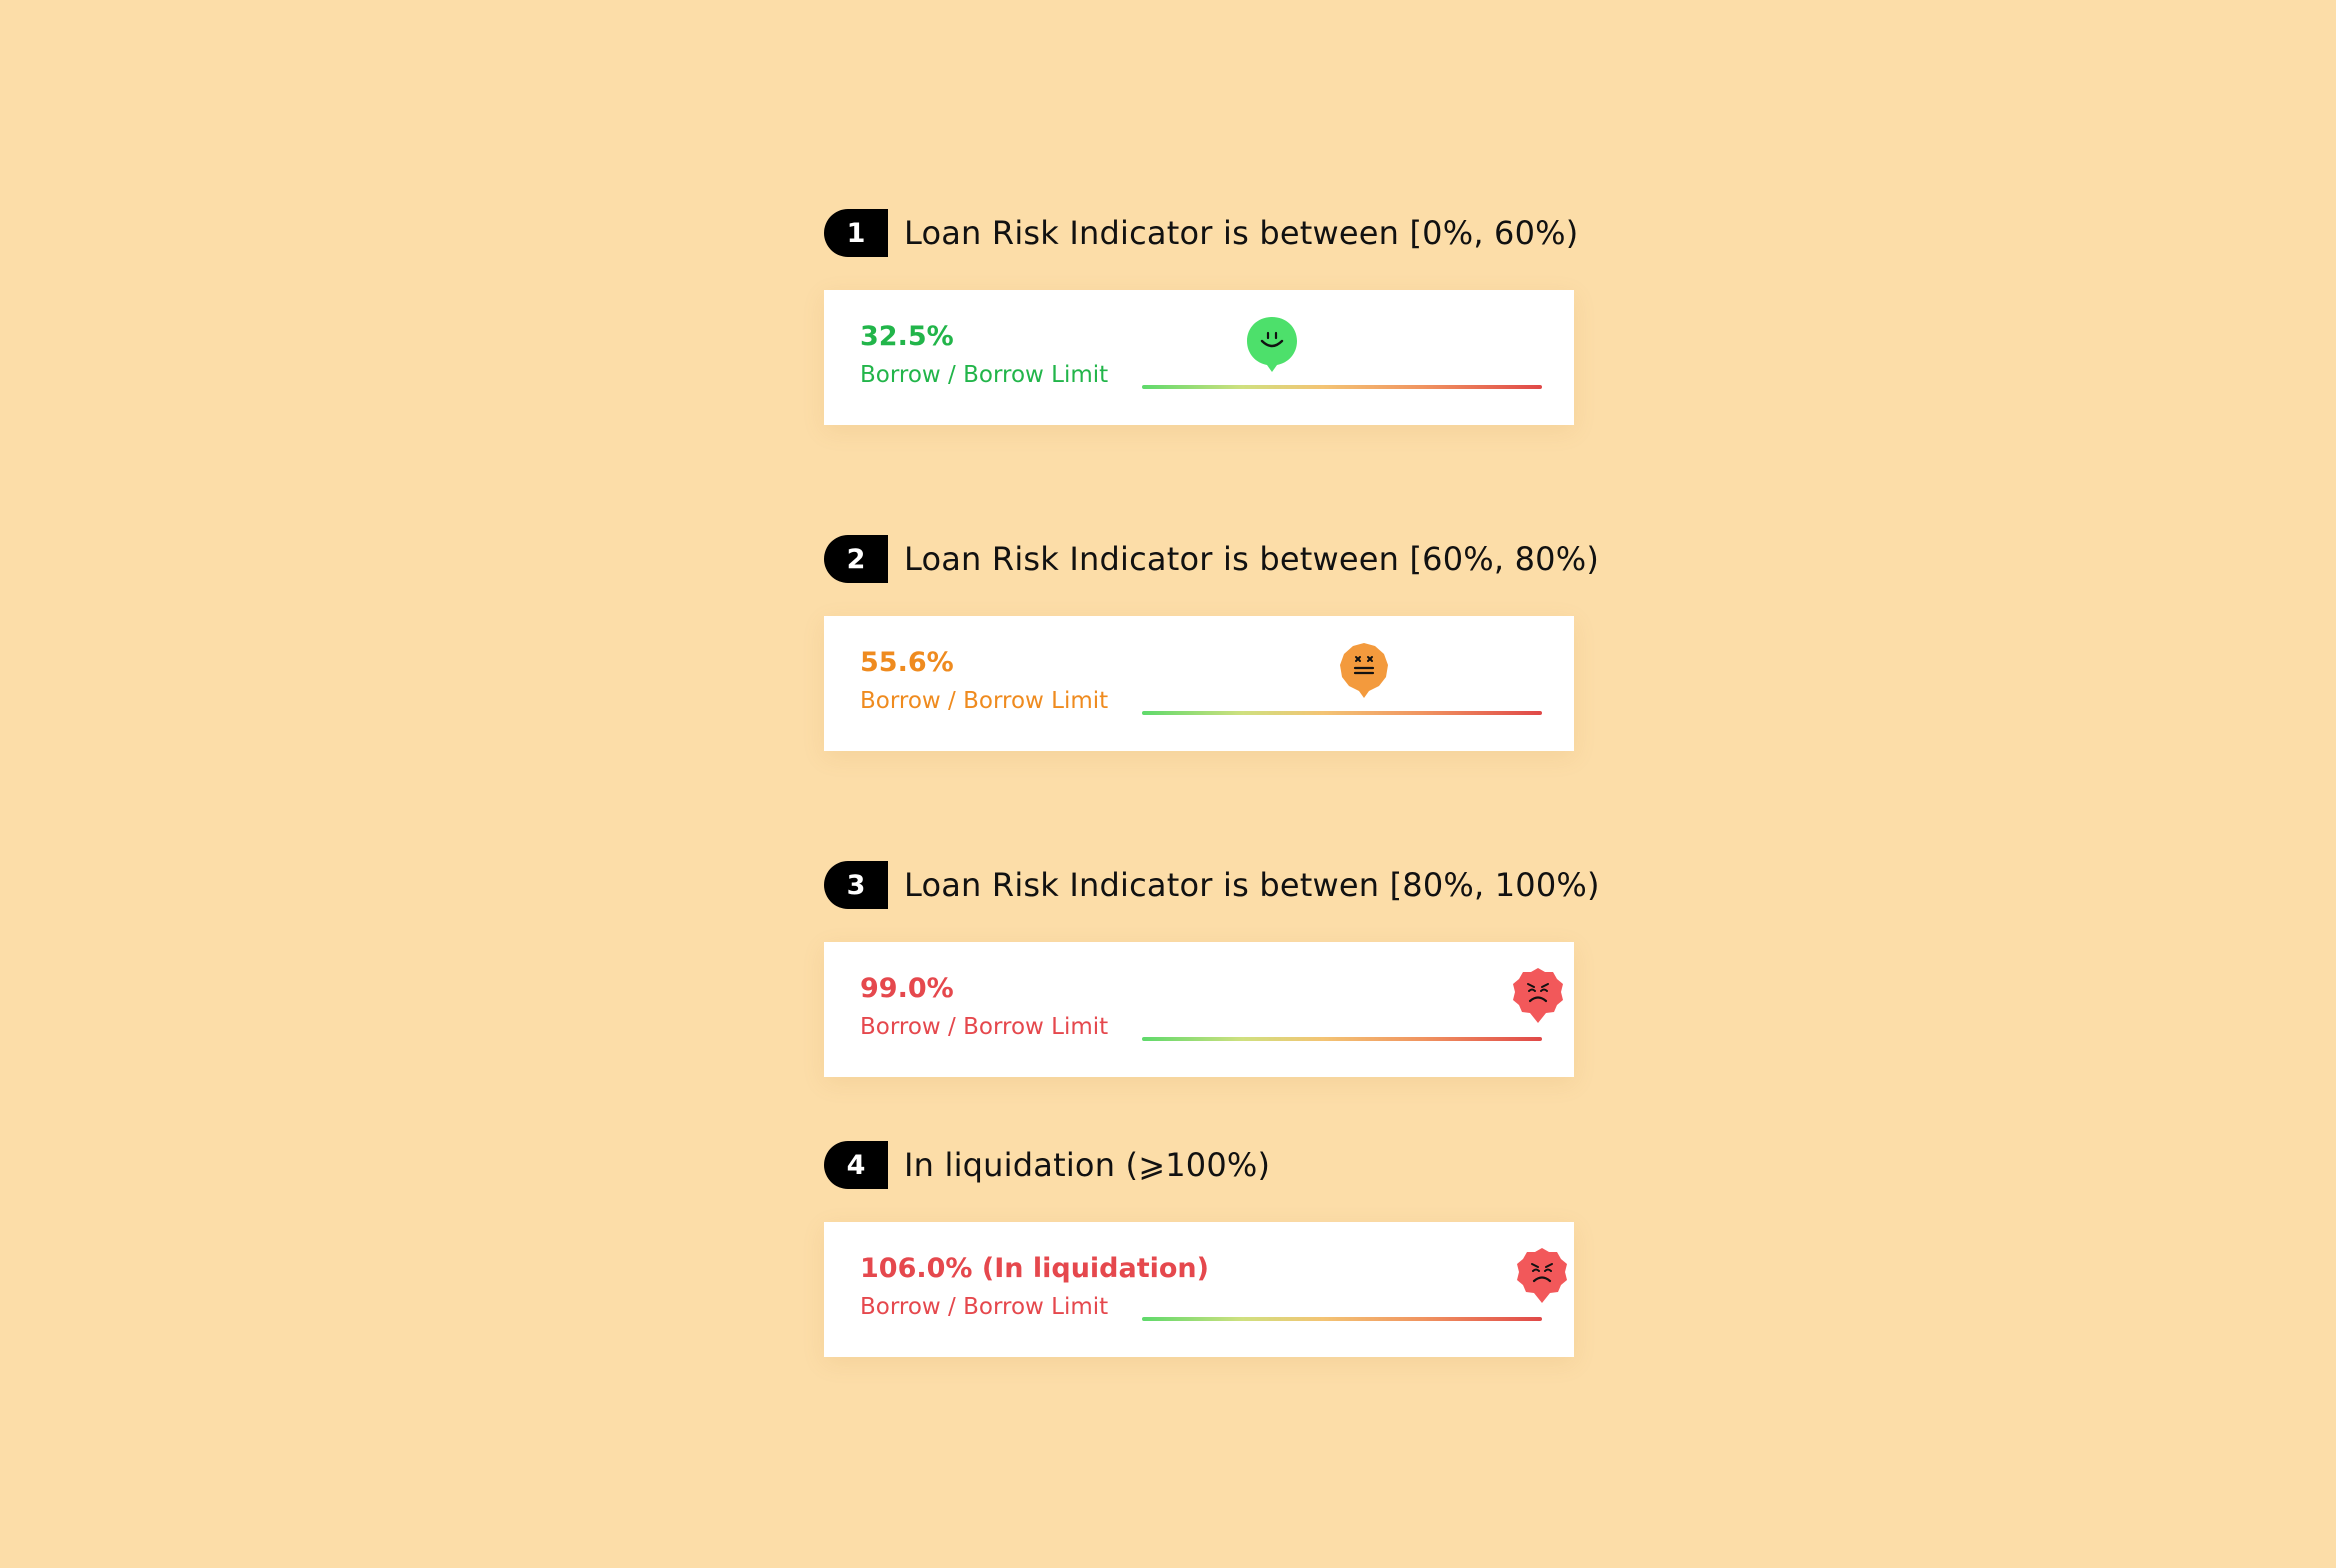 The width and height of the screenshot is (2336, 1568). What do you see at coordinates (907, 988) in the screenshot?
I see `risk-value: 99.0%` at bounding box center [907, 988].